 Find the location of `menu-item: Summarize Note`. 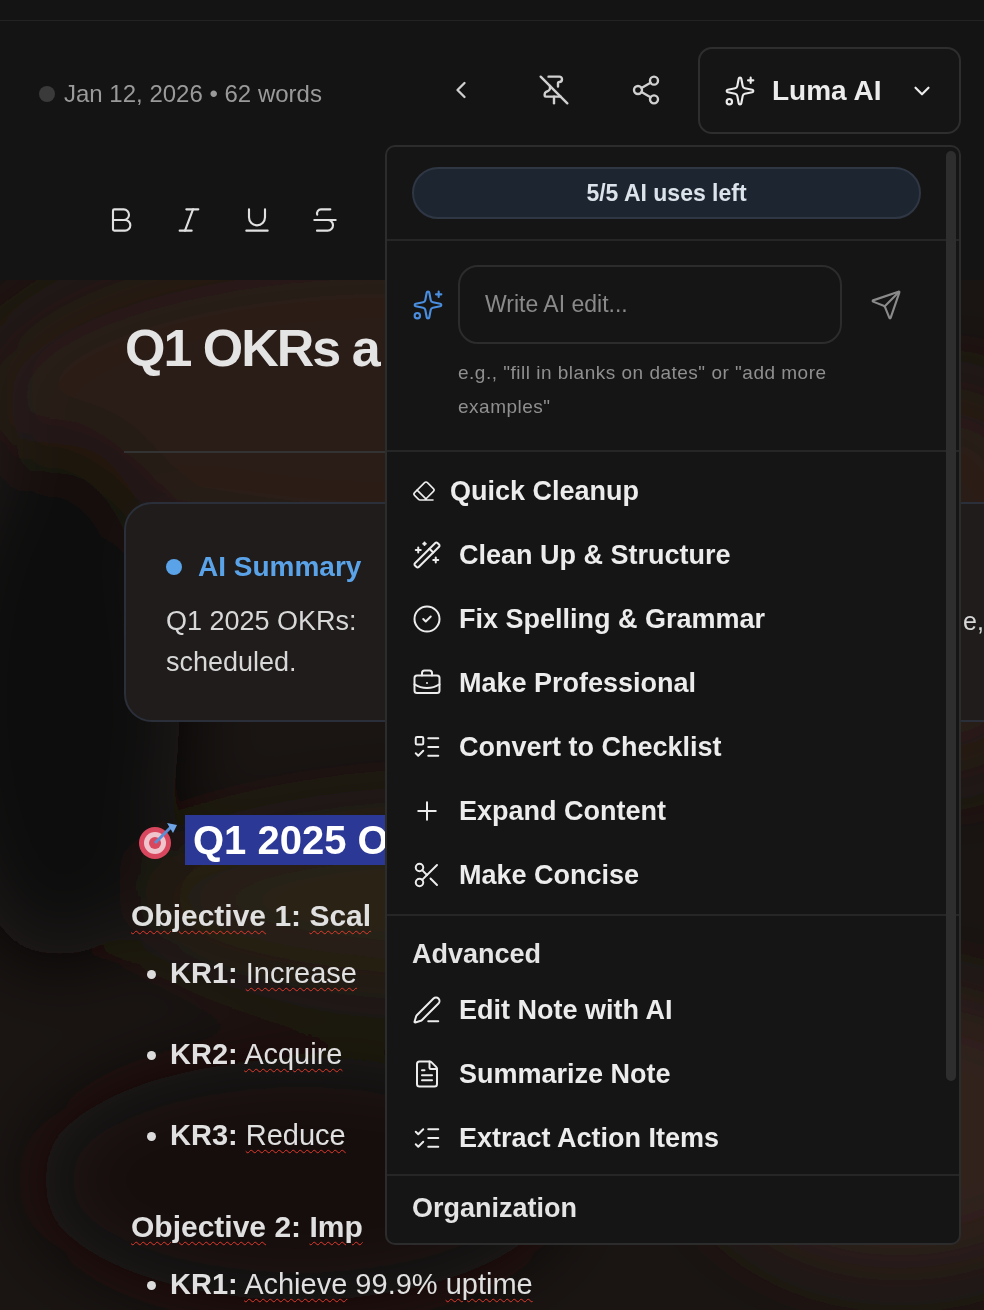

menu-item: Summarize Note is located at coordinates (667, 1074).